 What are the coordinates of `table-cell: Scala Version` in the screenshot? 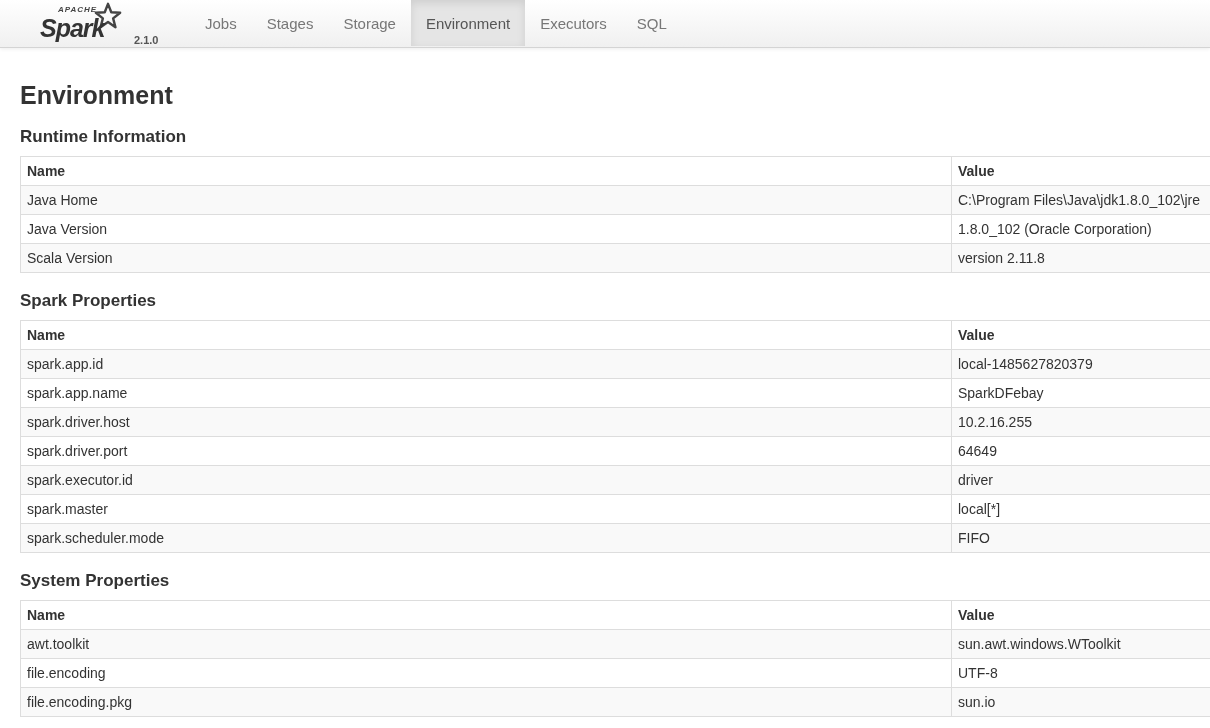 It's located at (486, 258).